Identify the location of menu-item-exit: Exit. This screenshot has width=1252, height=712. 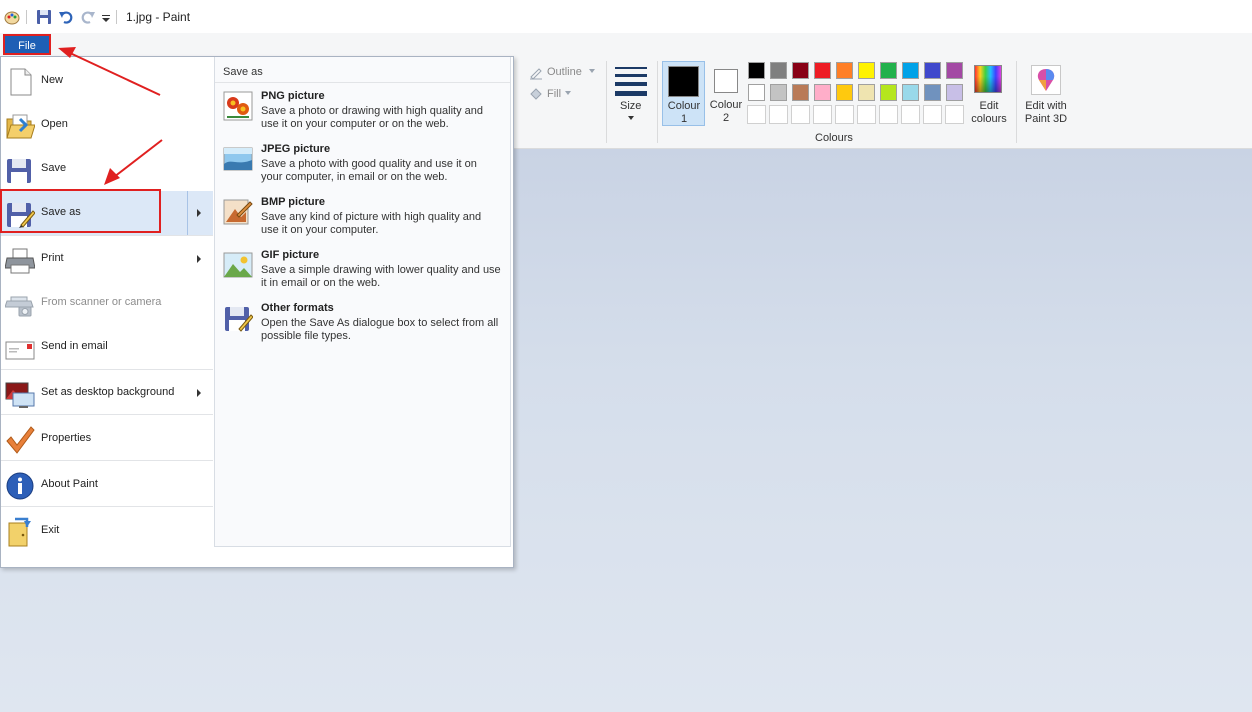
(107, 531).